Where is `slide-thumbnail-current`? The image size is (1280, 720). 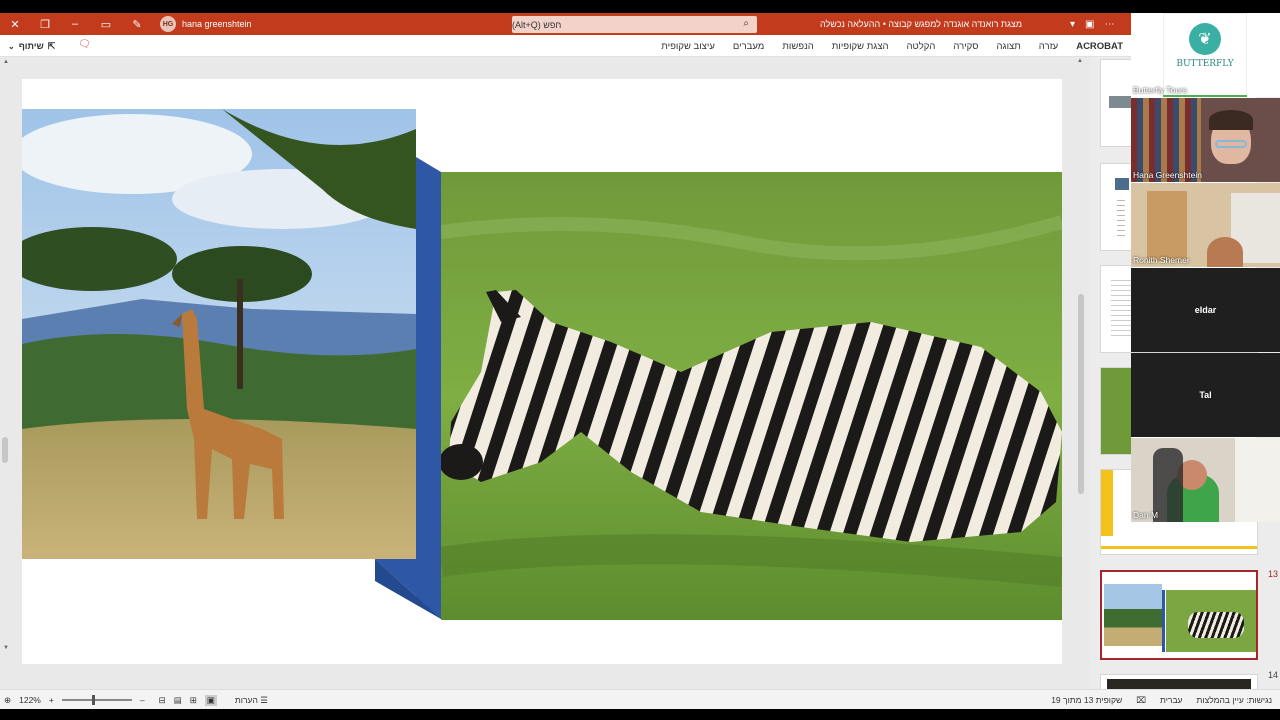 slide-thumbnail-current is located at coordinates (1179, 615).